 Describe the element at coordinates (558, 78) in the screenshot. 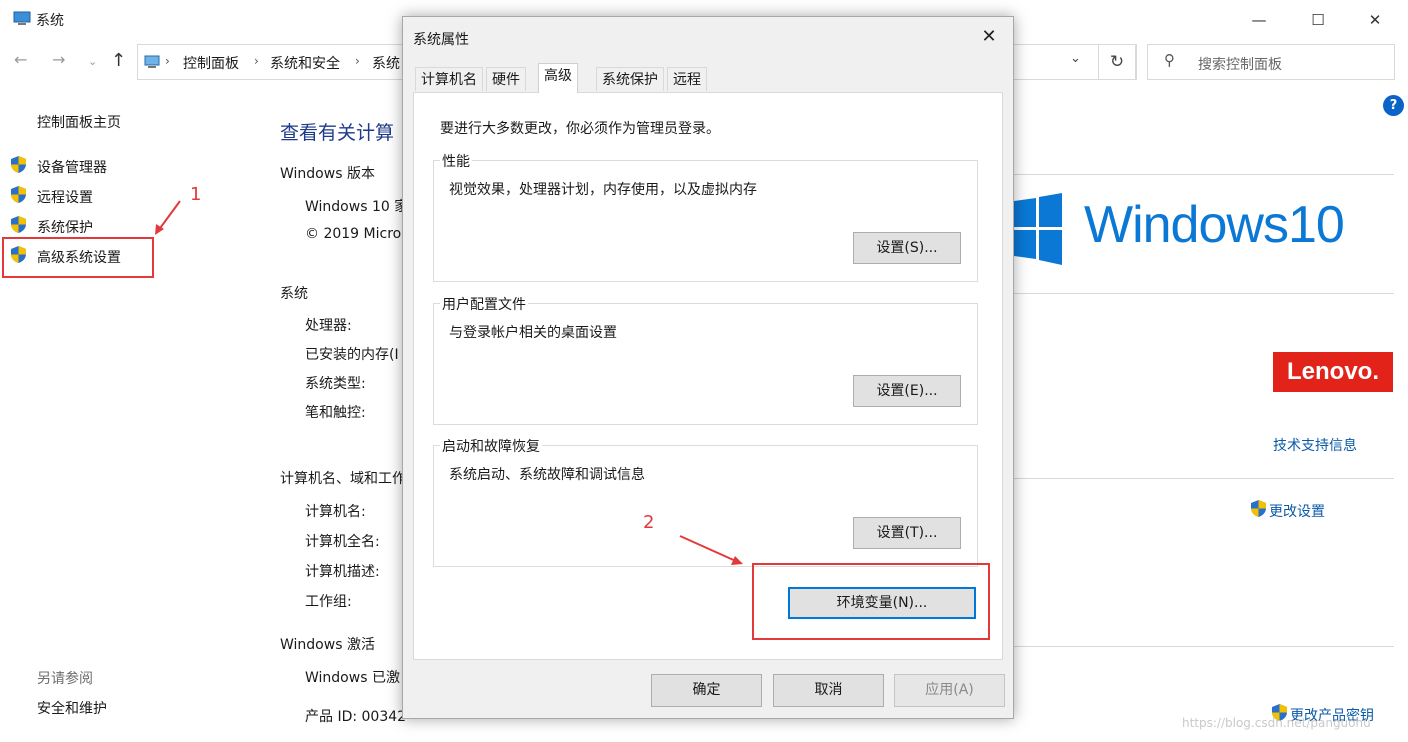

I see `tab-advanced: 高级` at that location.